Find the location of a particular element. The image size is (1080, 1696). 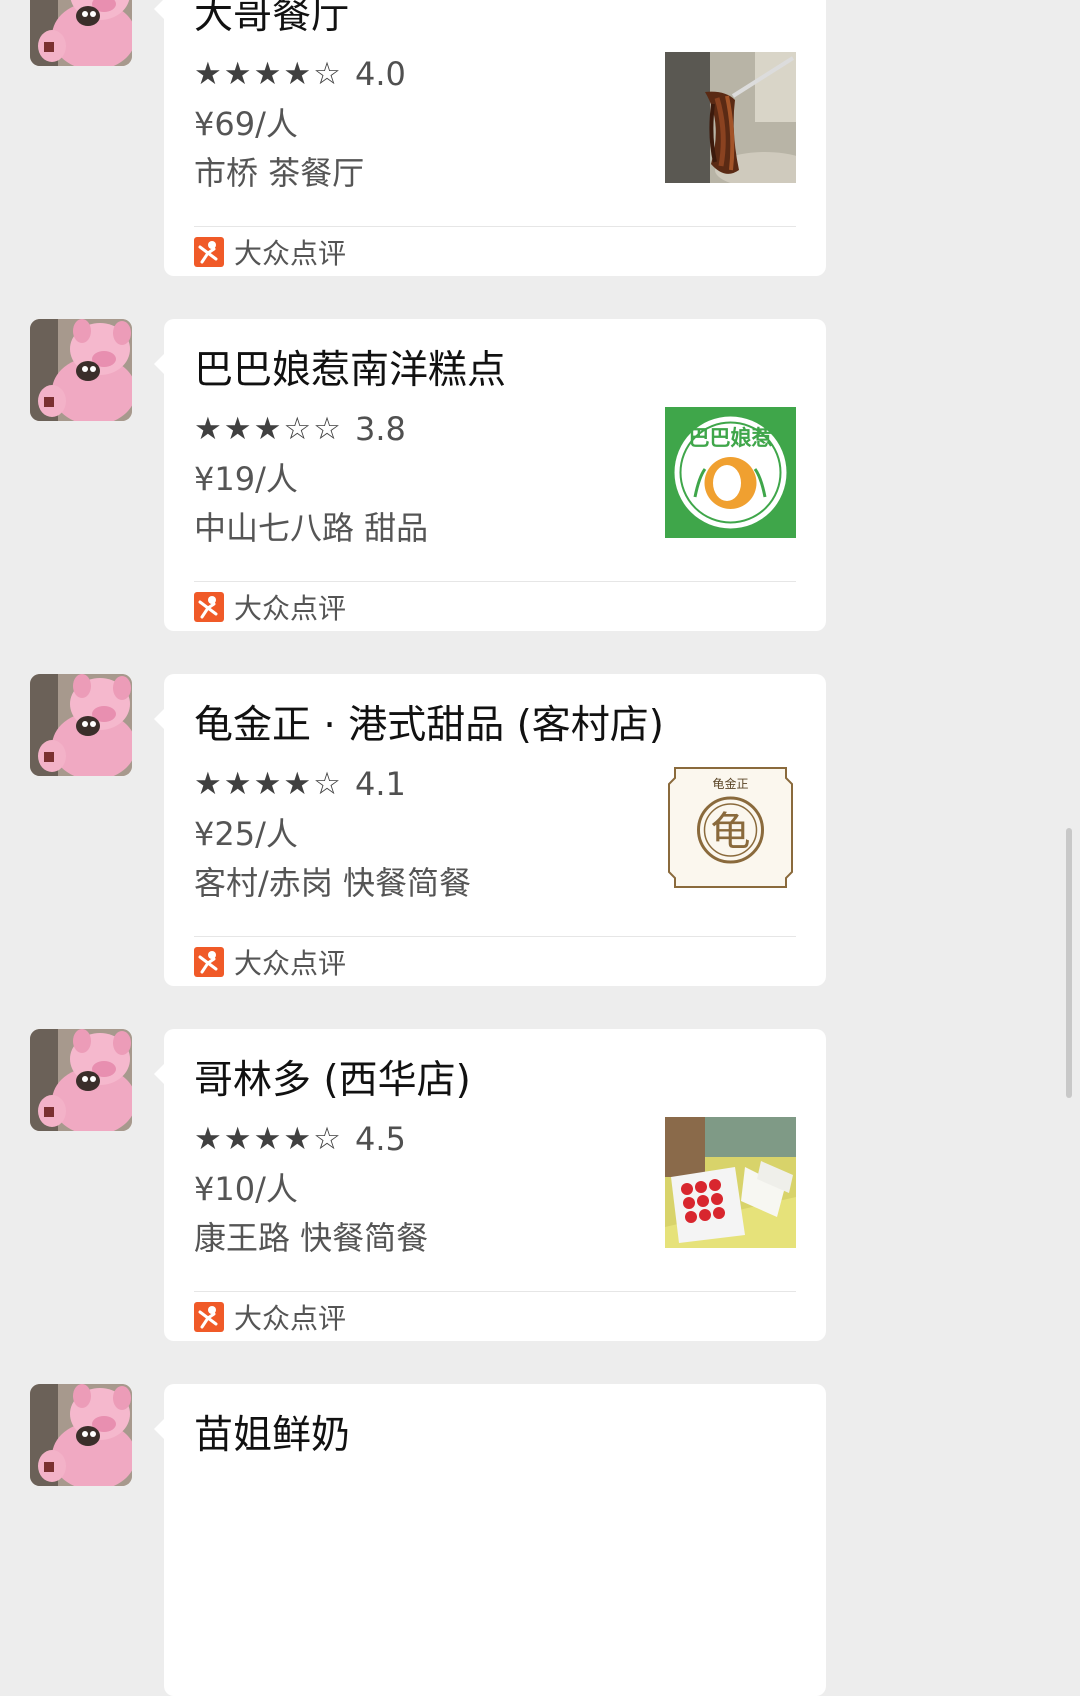

restaurant-card: 哥林多 (西华店) ★★★★☆ 4.5 ¥10/人 康王路 快餐简餐 大众点评 is located at coordinates (490, 1185).